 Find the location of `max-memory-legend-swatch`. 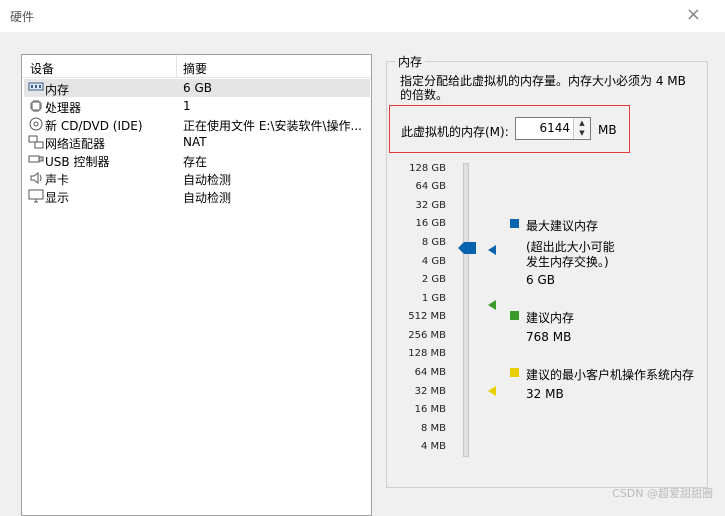

max-memory-legend-swatch is located at coordinates (514, 223).